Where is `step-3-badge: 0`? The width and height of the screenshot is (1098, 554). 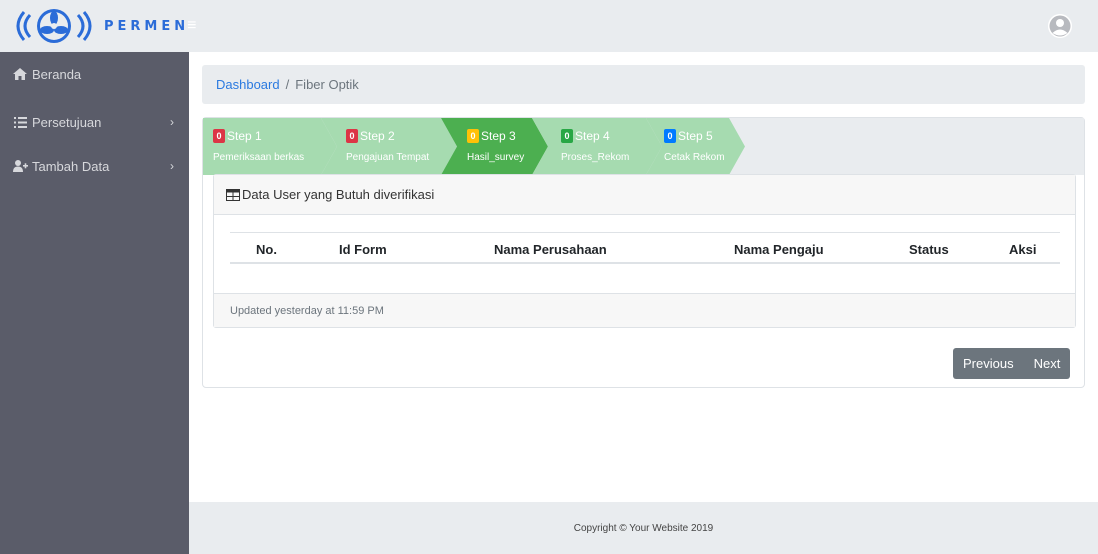 step-3-badge: 0 is located at coordinates (473, 136).